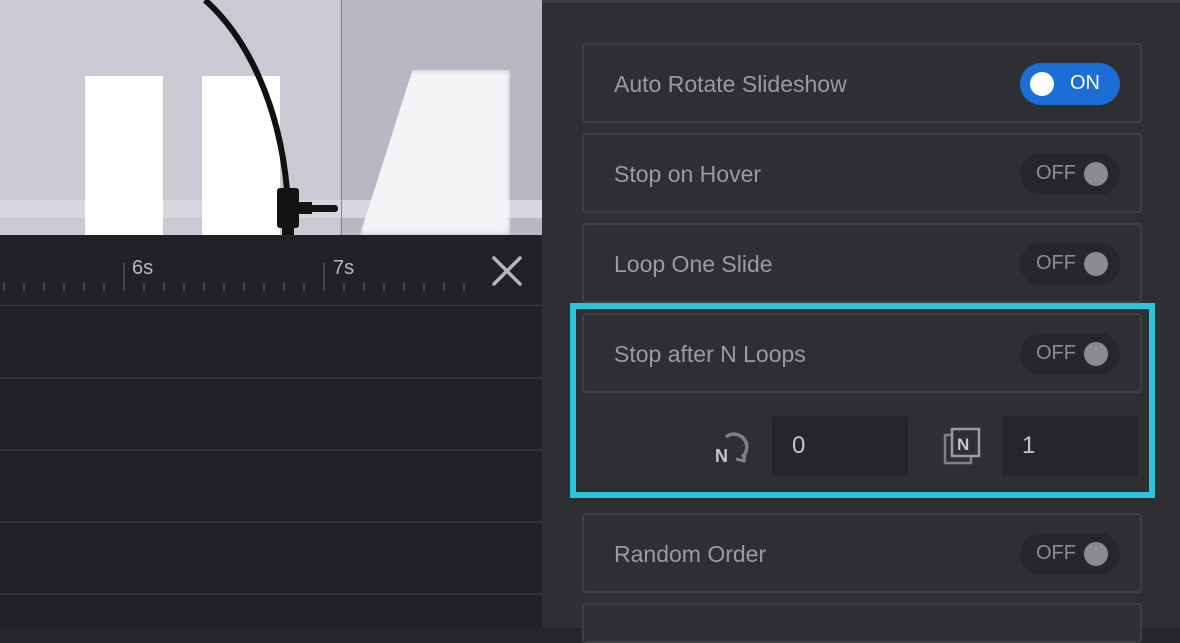  Describe the element at coordinates (862, 83) in the screenshot. I see `setting-auto-rotate: Auto Rotate Slideshow ON` at that location.